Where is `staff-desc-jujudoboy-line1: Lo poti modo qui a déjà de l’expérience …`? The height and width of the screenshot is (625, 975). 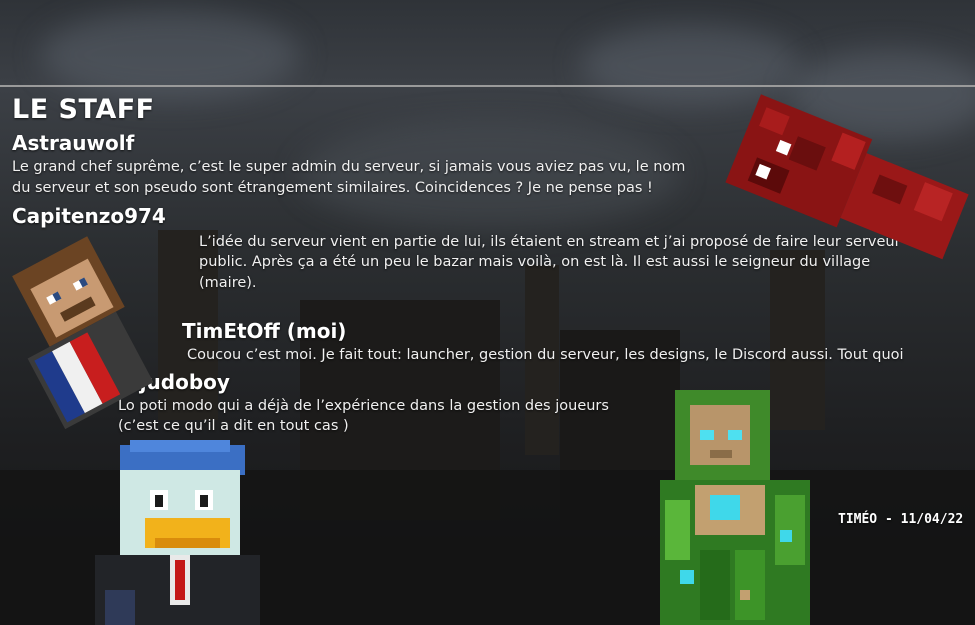
staff-desc-jujudoboy-line1: Lo poti modo qui a déjà de l’expérience … is located at coordinates (363, 406).